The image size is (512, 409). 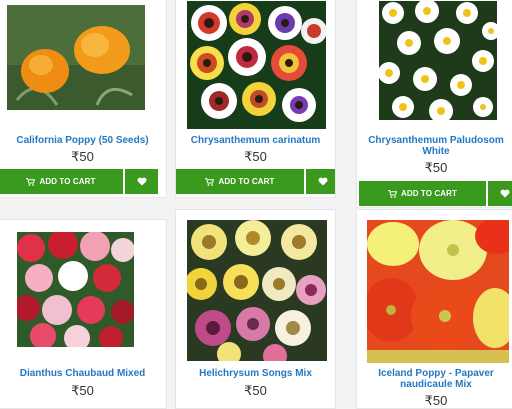 I want to click on product-title: Iceland Poppy - Papaver naudicaule Mix, so click(x=434, y=379).